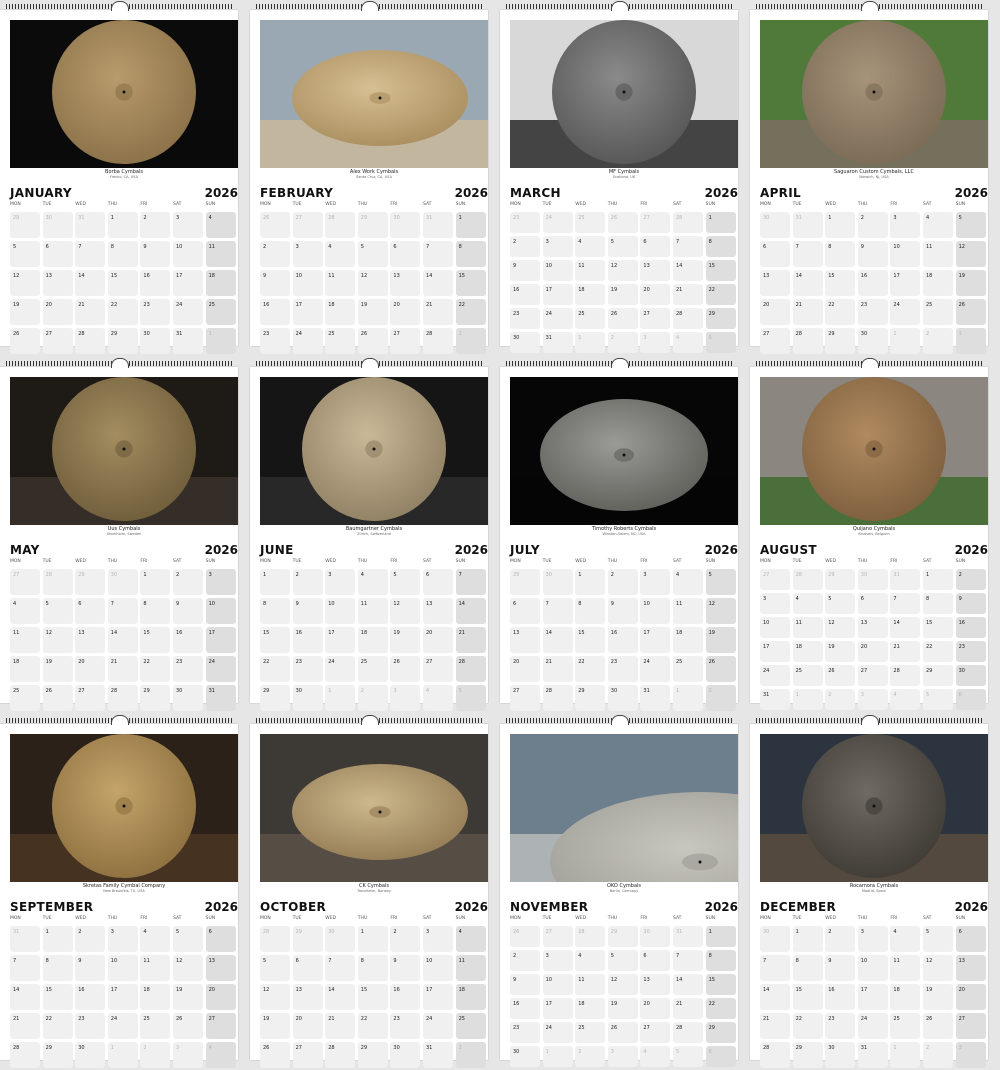 The image size is (1000, 1070). What do you see at coordinates (470, 997) in the screenshot?
I see `day-cell: 18` at bounding box center [470, 997].